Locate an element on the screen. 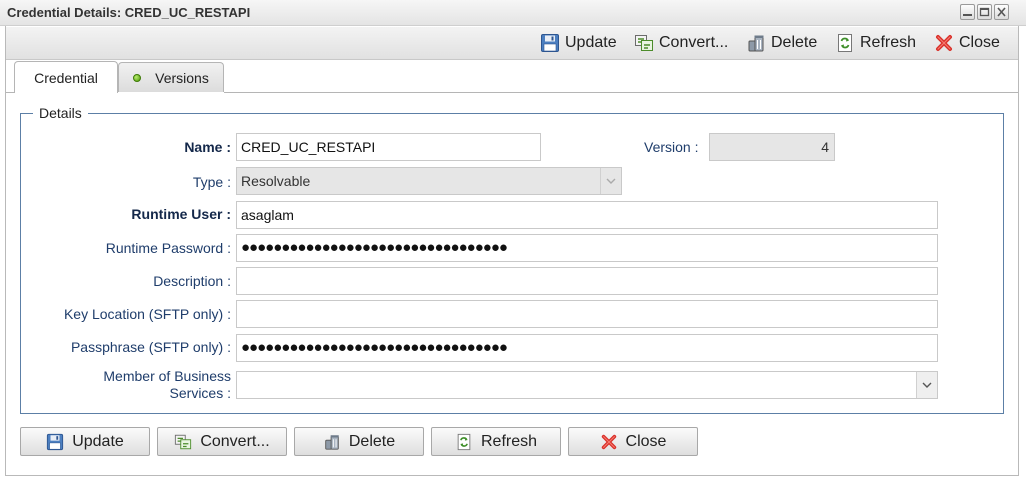  close-window-button is located at coordinates (1001, 12).